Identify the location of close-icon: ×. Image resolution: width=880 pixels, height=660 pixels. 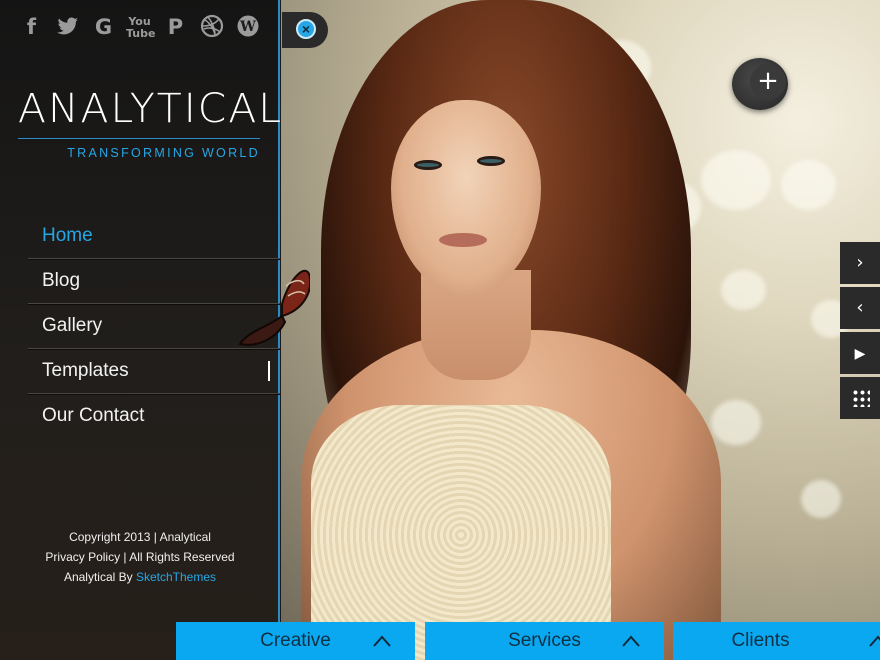
(306, 29).